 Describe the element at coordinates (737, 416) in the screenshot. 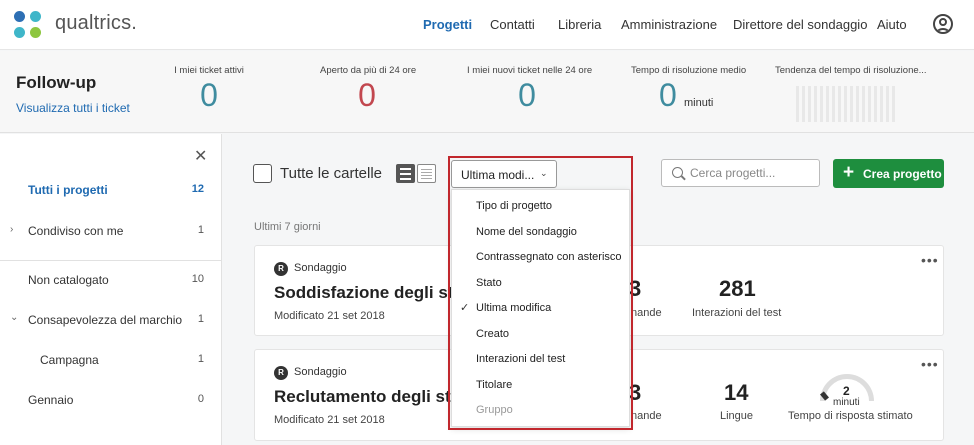

I see `stat-label: Lingue` at that location.